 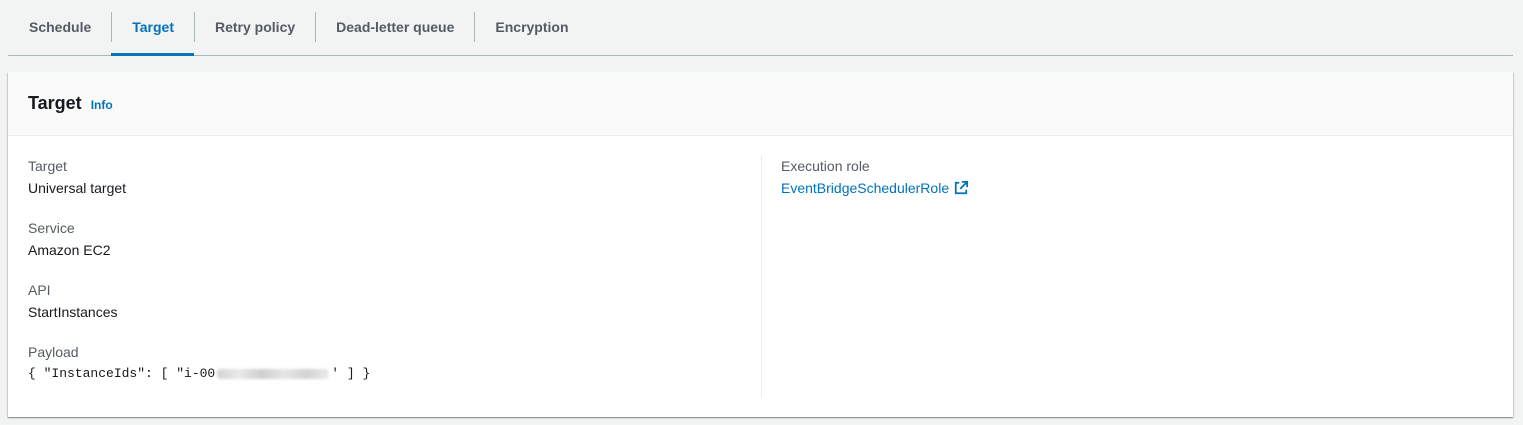 I want to click on tab-label: Target, so click(x=153, y=27).